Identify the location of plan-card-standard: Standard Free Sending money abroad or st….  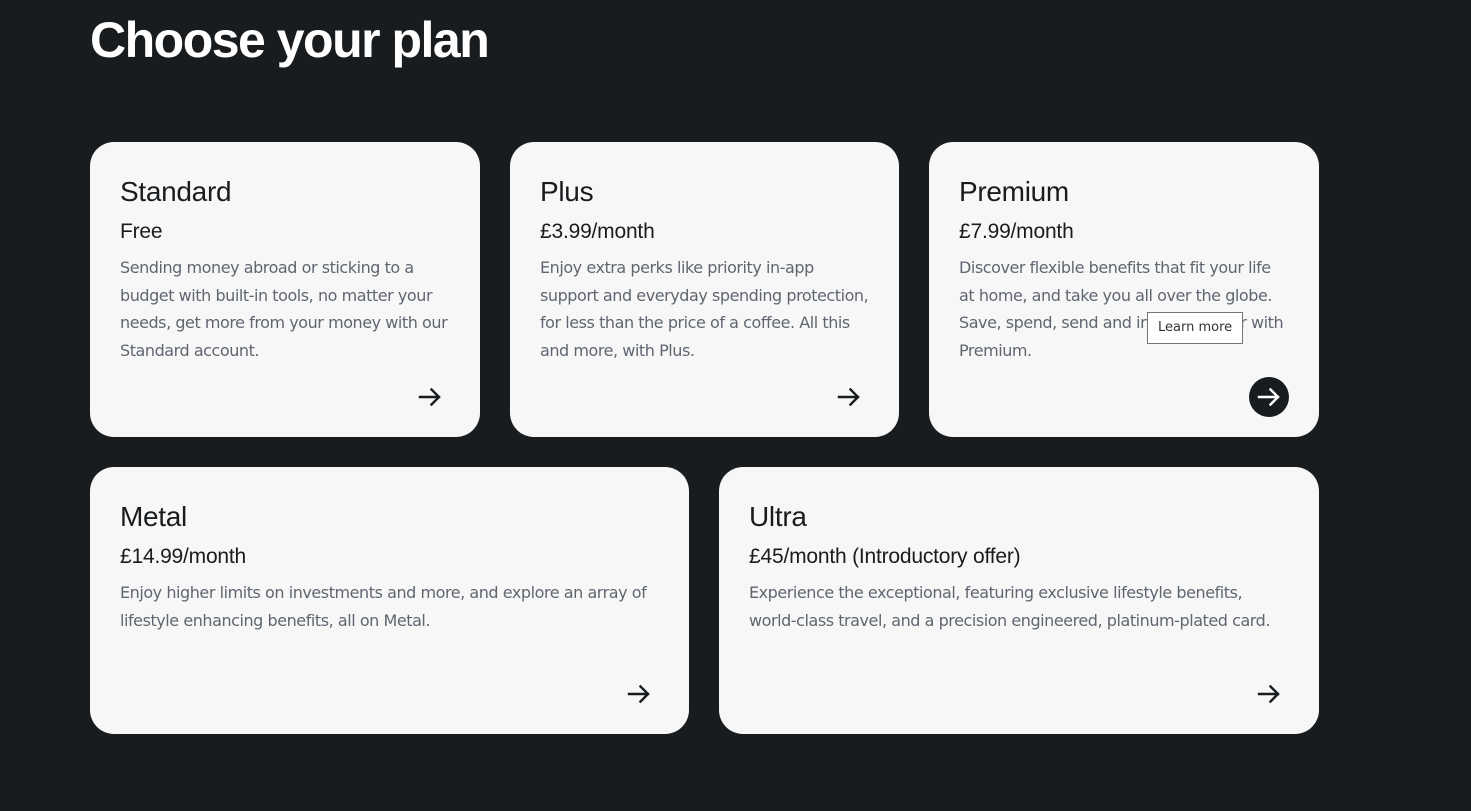
(285, 289).